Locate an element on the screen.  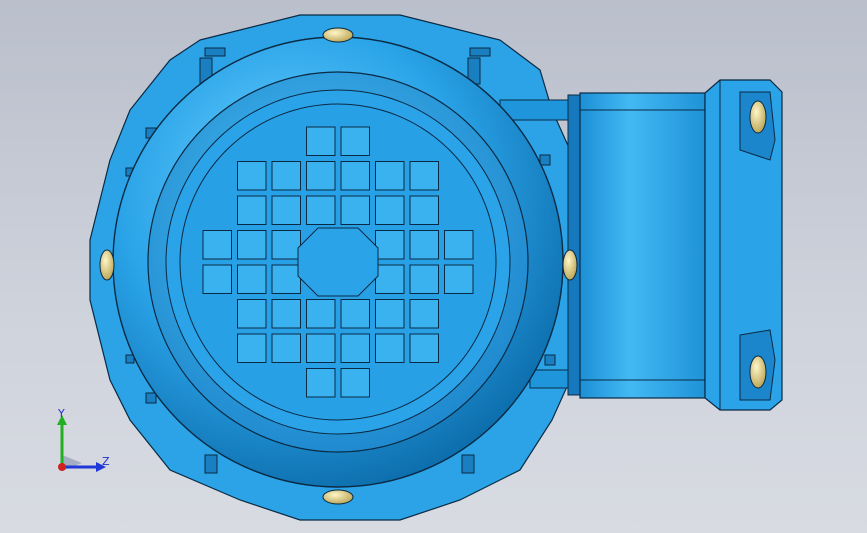
y-axis-label: Y is located at coordinates (61, 413).